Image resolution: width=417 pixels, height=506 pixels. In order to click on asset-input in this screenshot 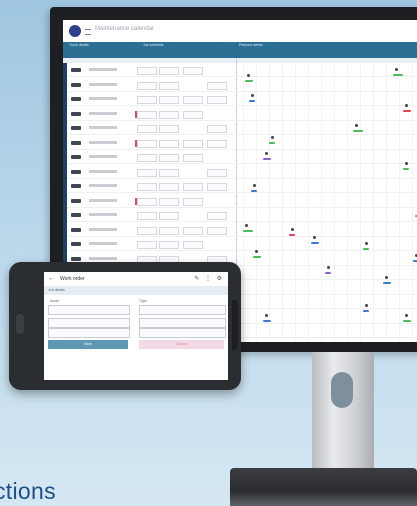, I will do `click(89, 310)`.